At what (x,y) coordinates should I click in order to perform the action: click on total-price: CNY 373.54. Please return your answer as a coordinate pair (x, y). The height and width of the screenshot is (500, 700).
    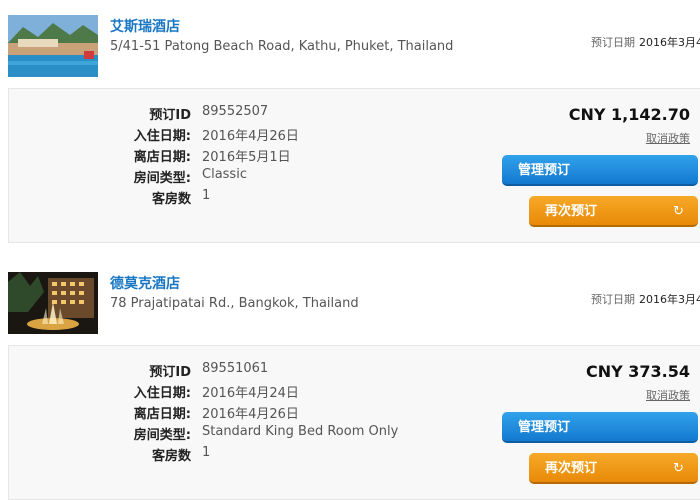
    Looking at the image, I should click on (637, 371).